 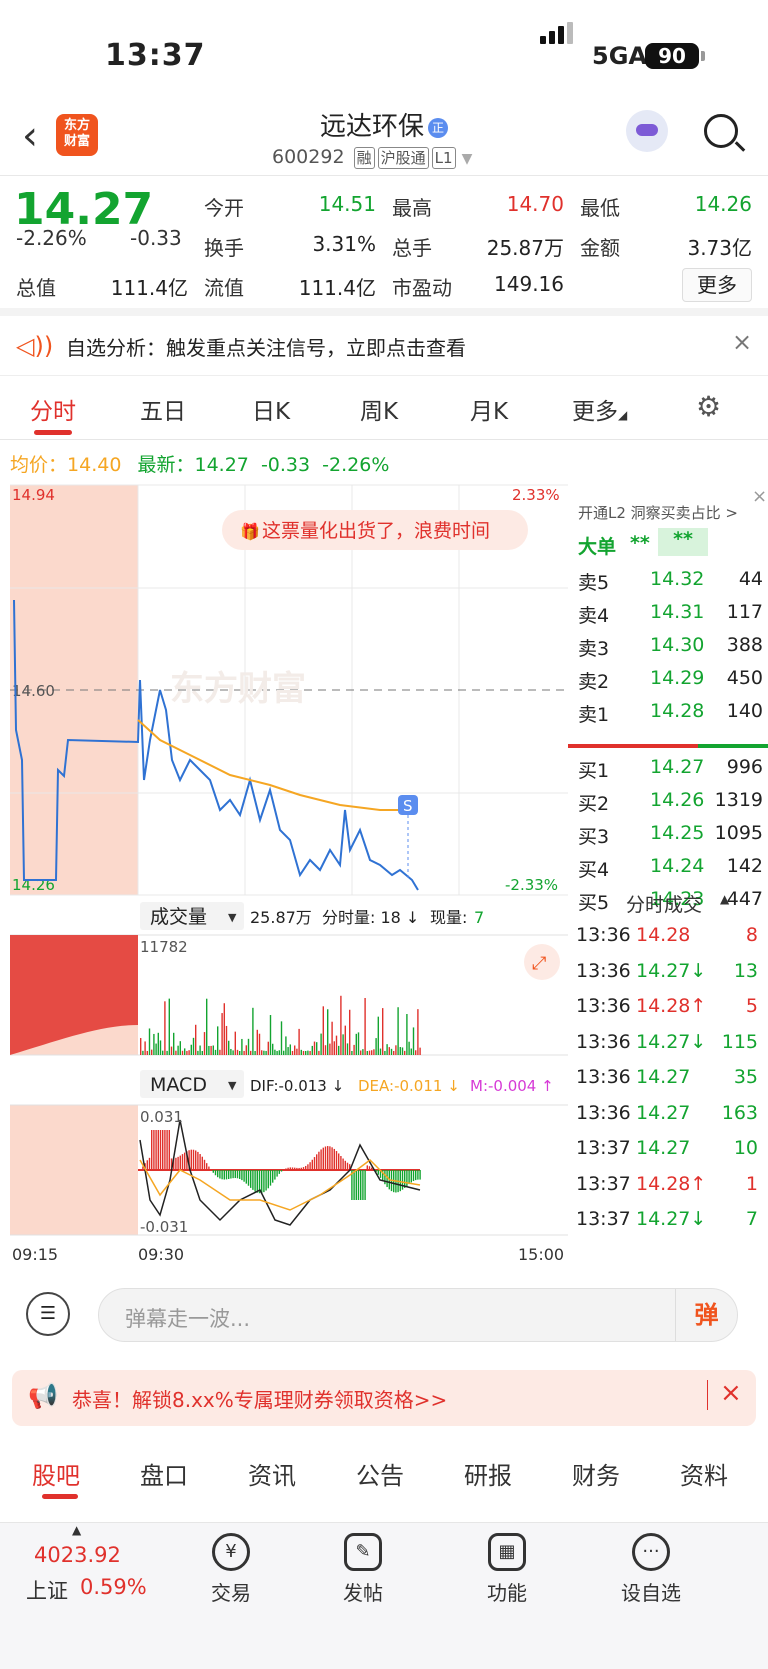 What do you see at coordinates (651, 1569) in the screenshot?
I see `nav-add-watch: ··· 设自选` at bounding box center [651, 1569].